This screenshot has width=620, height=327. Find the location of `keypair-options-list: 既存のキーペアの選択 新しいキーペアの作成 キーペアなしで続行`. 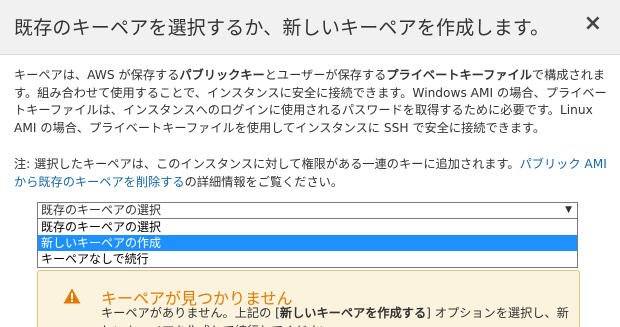

keypair-options-list: 既存のキーペアの選択 新しいキーペアの作成 キーペアなしで続行 is located at coordinates (307, 243).